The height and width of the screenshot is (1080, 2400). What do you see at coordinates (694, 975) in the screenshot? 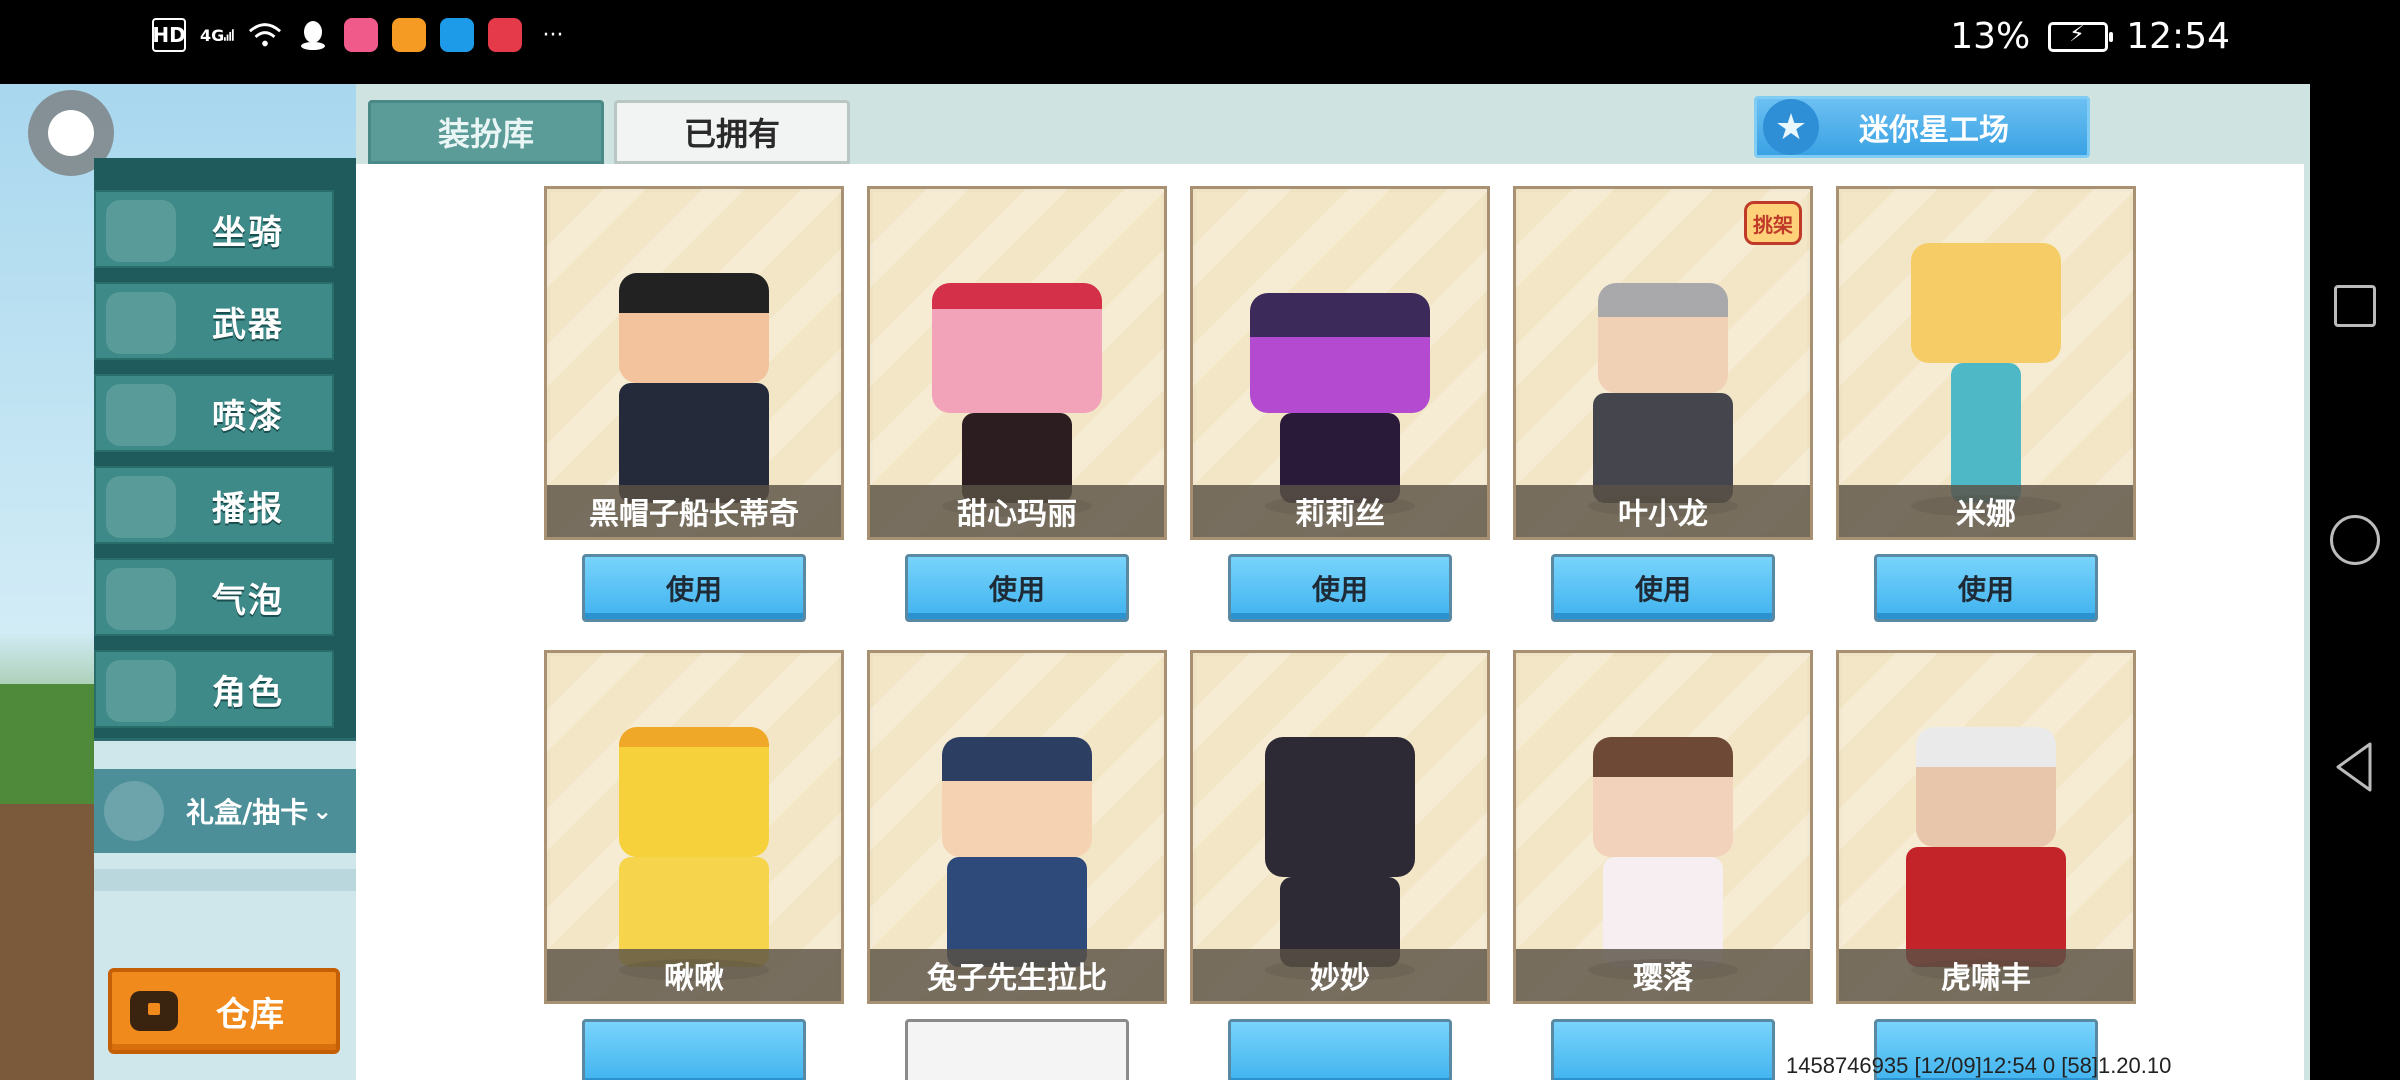
I see `skin-name: 啾啾` at bounding box center [694, 975].